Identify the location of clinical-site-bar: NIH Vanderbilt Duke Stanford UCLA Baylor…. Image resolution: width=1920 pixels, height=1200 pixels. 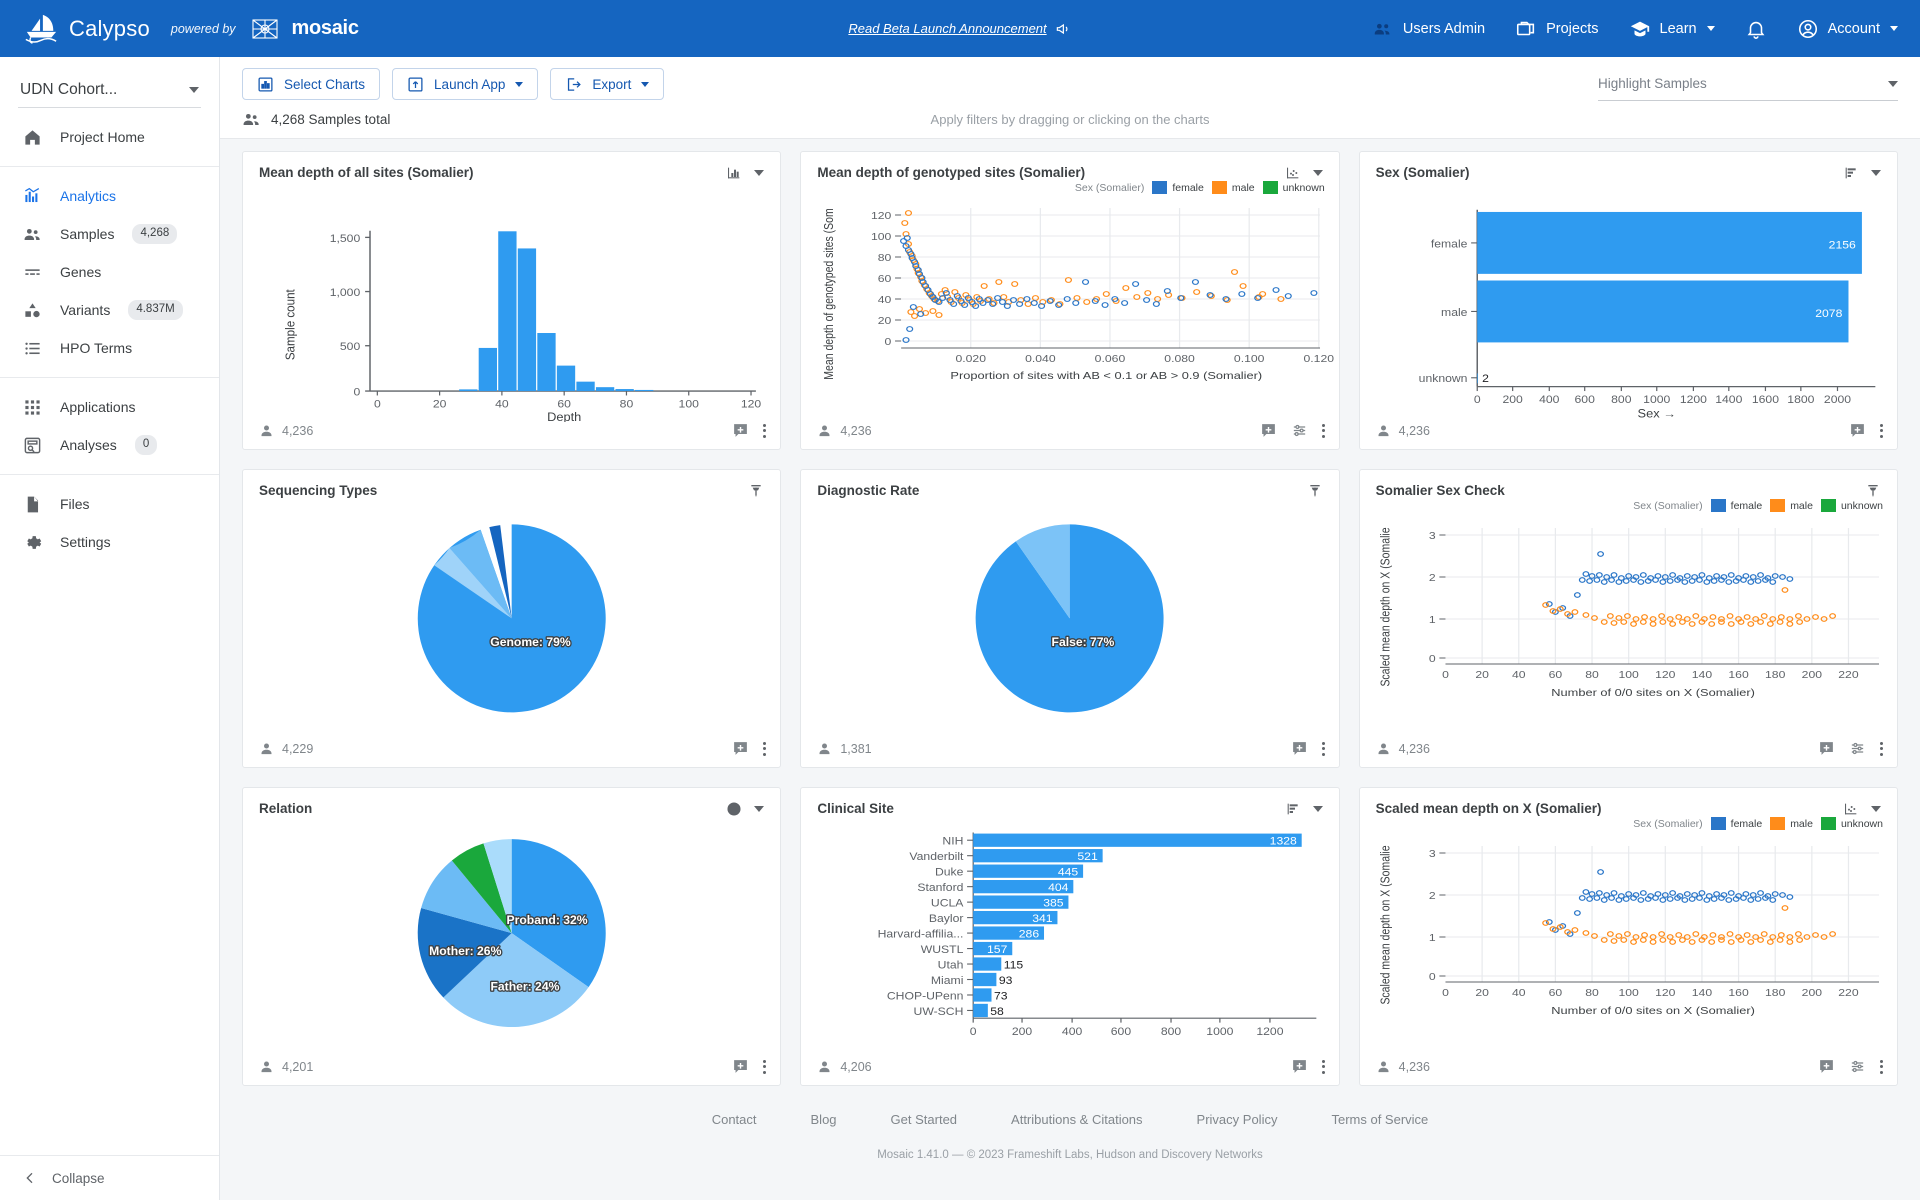
(1069, 937).